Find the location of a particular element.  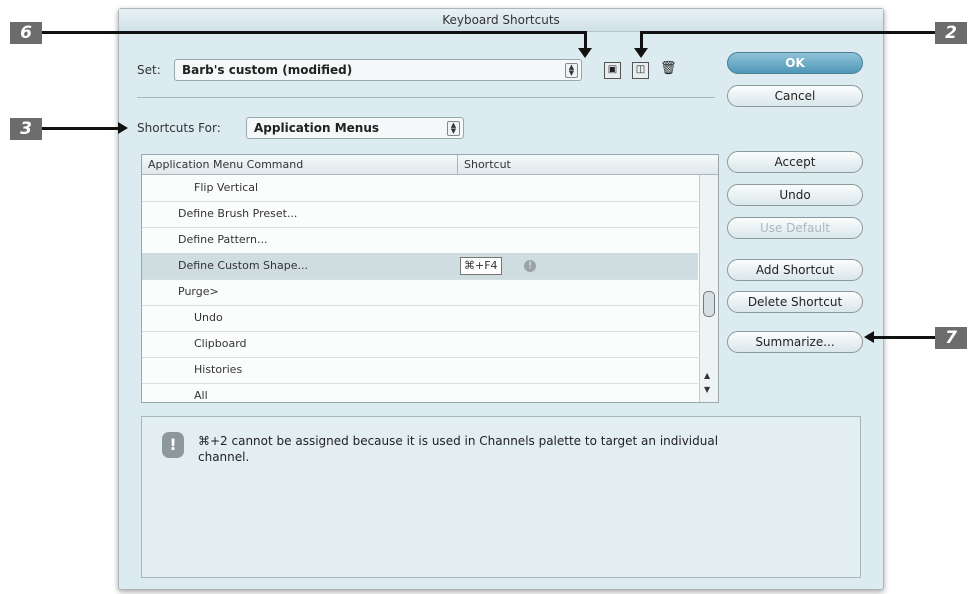

callout-3-arrow-icon is located at coordinates (123, 128).